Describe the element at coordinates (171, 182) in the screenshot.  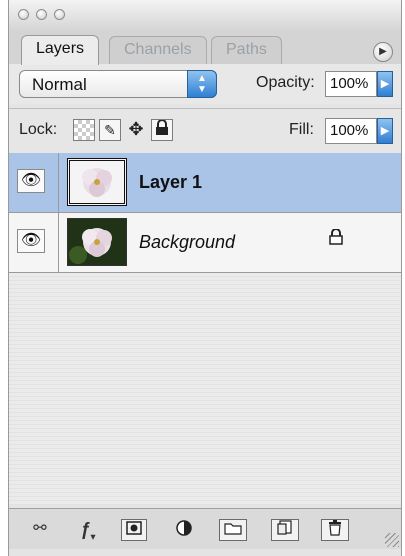
I see `layer-name: Layer 1` at that location.